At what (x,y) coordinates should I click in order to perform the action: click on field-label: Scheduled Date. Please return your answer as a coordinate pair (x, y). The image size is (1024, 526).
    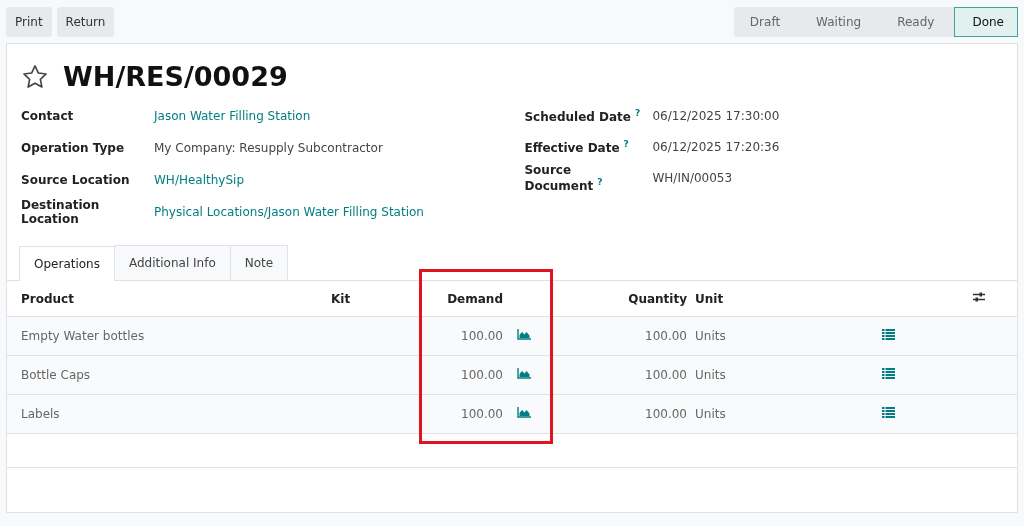
    Looking at the image, I should click on (577, 116).